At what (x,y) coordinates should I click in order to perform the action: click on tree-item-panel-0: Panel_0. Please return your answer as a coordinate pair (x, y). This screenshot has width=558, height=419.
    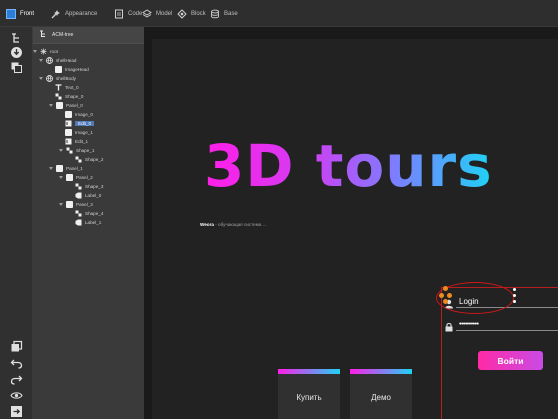
    Looking at the image, I should click on (66, 105).